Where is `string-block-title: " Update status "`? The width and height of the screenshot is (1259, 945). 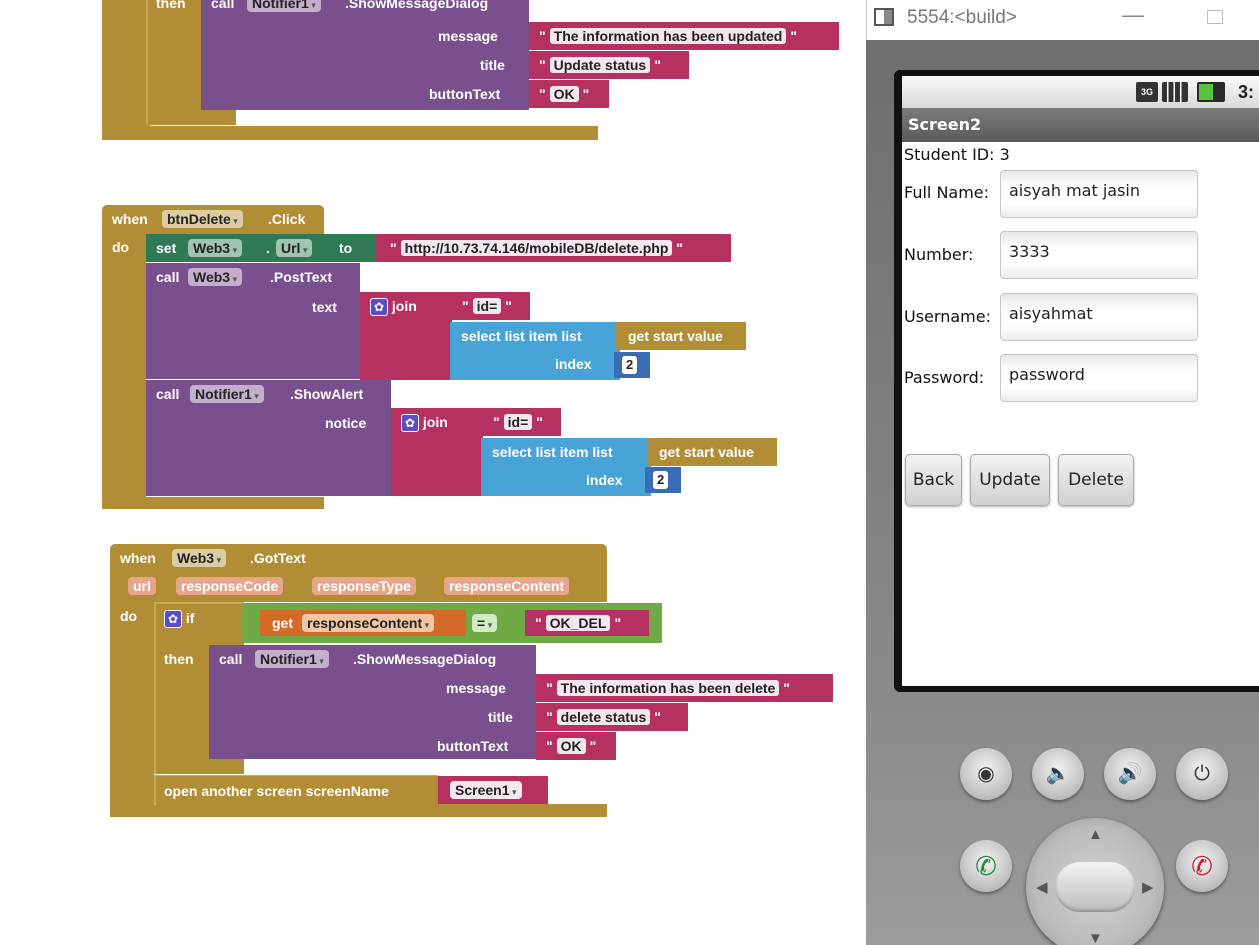
string-block-title: " Update status " is located at coordinates (609, 65).